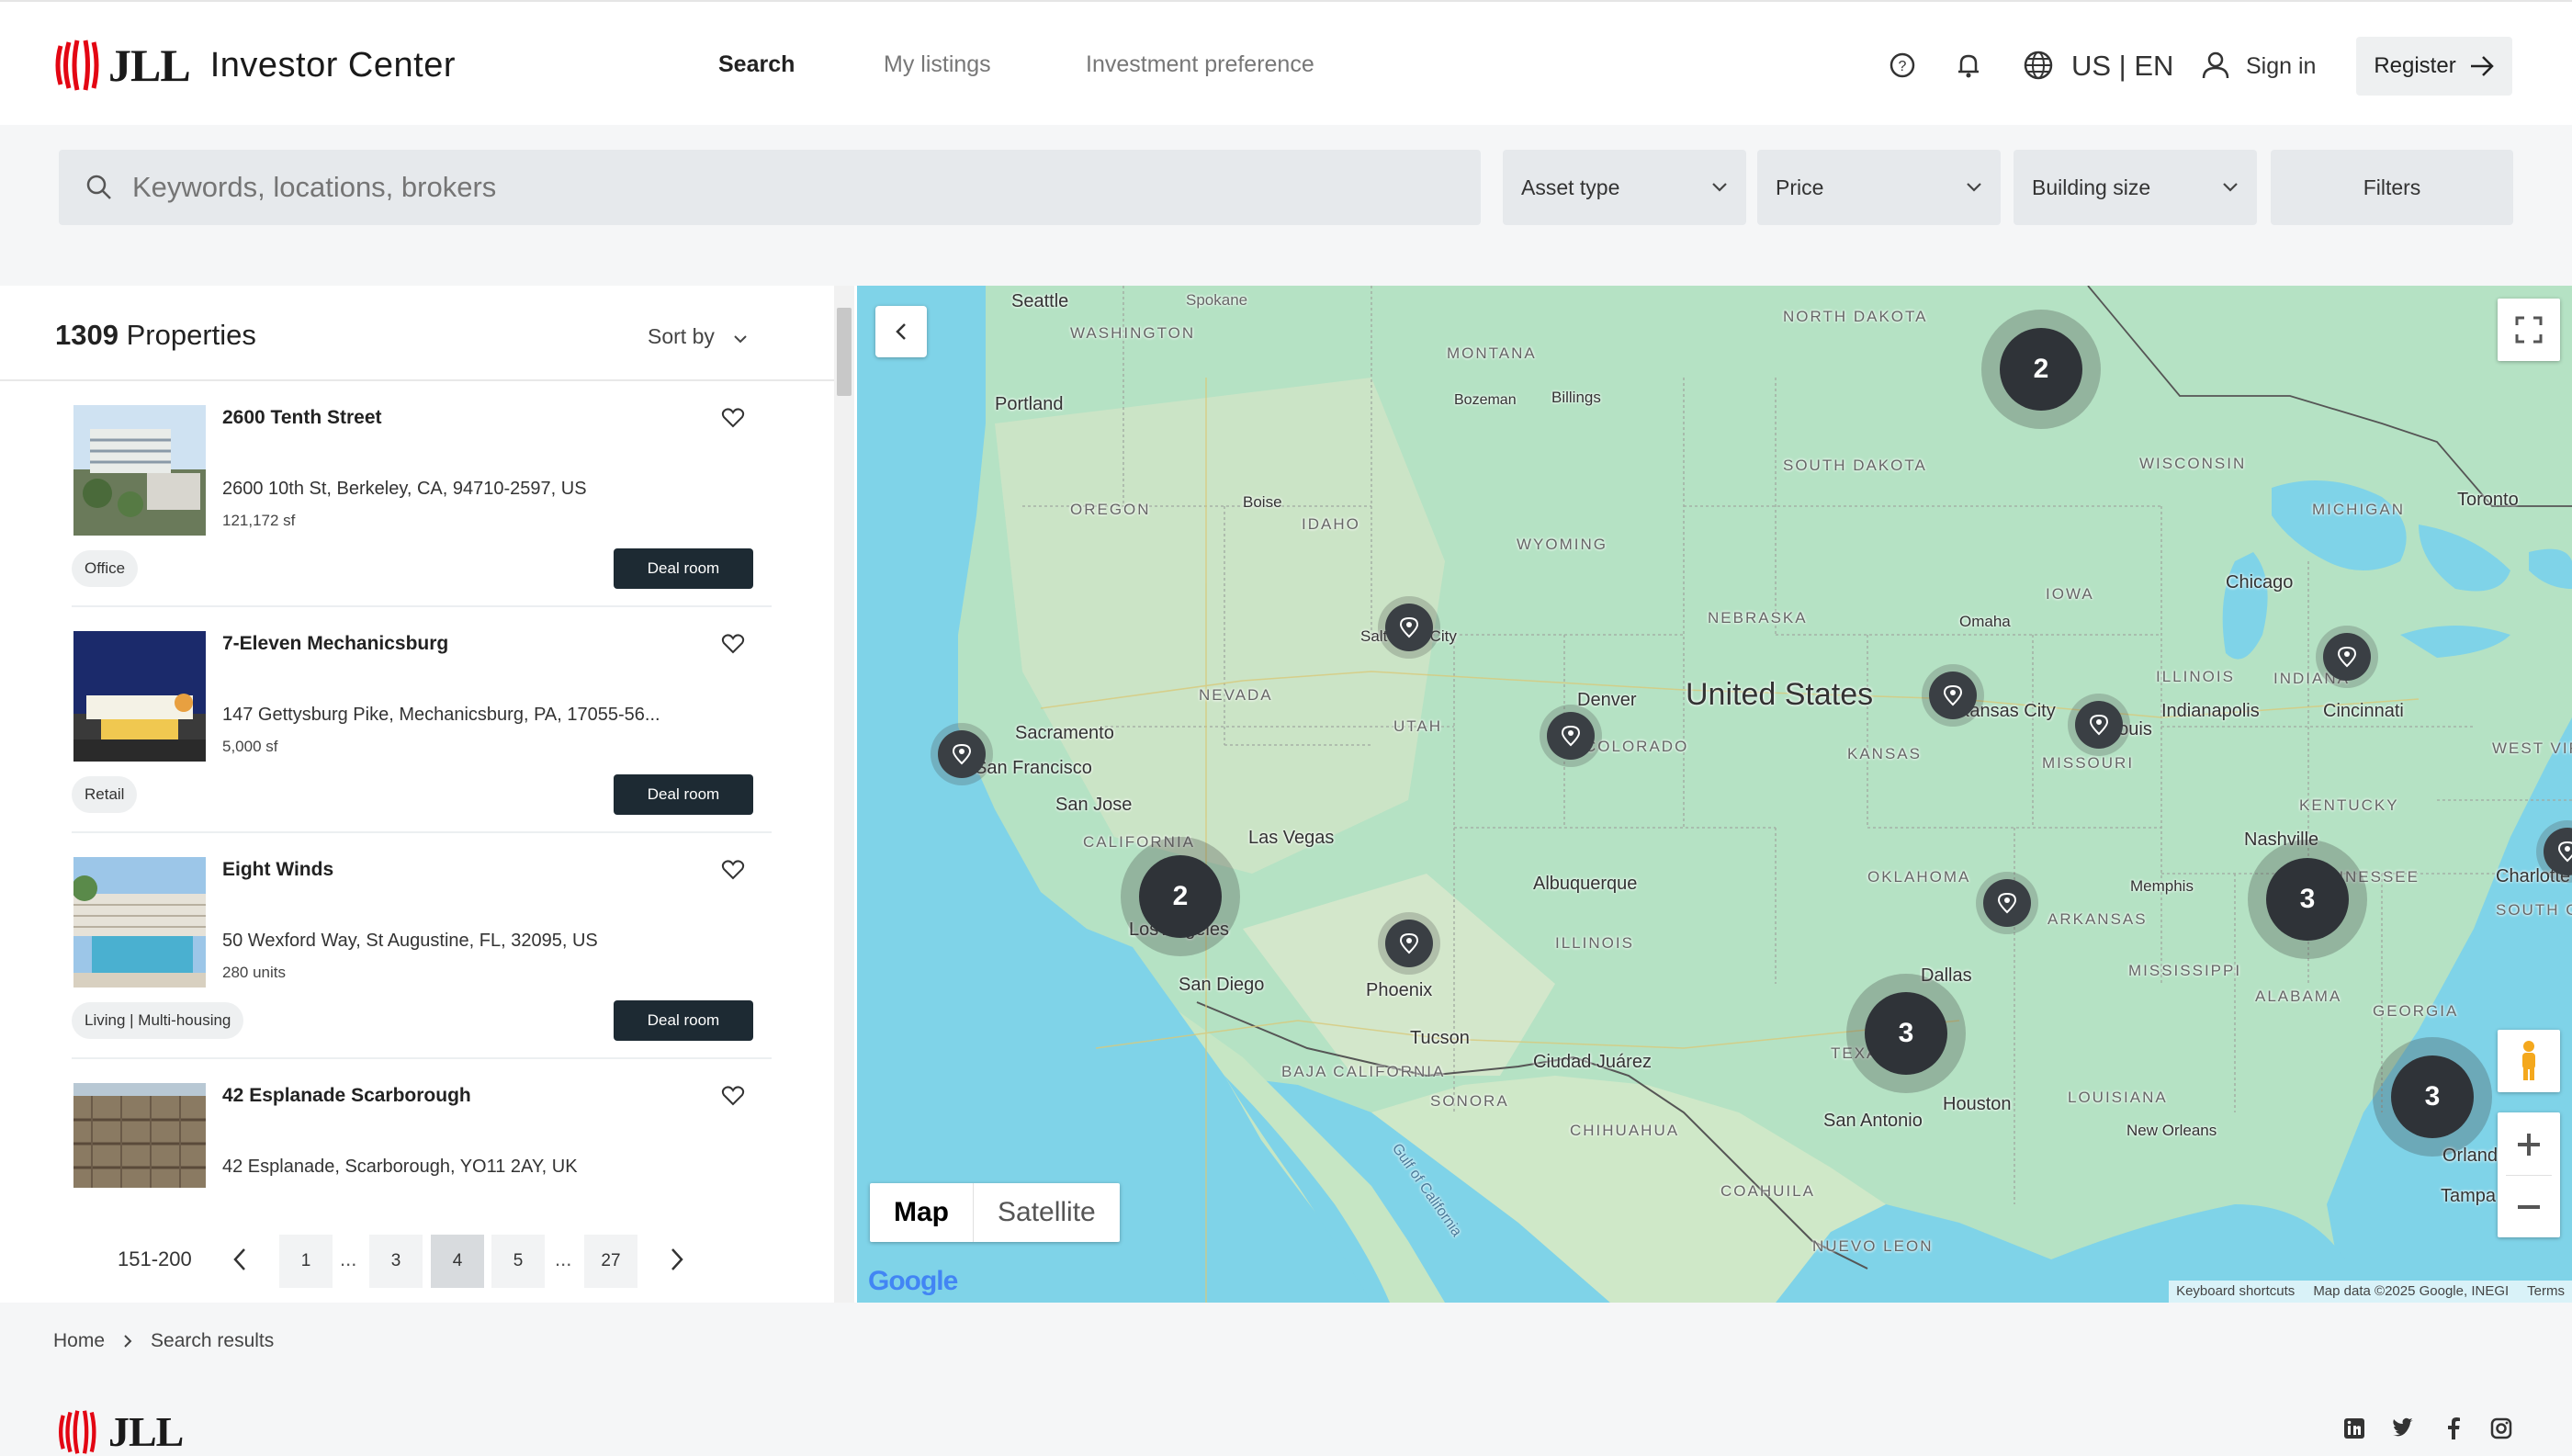 The image size is (2572, 1456). Describe the element at coordinates (149, 65) in the screenshot. I see `brand-name: JLL` at that location.